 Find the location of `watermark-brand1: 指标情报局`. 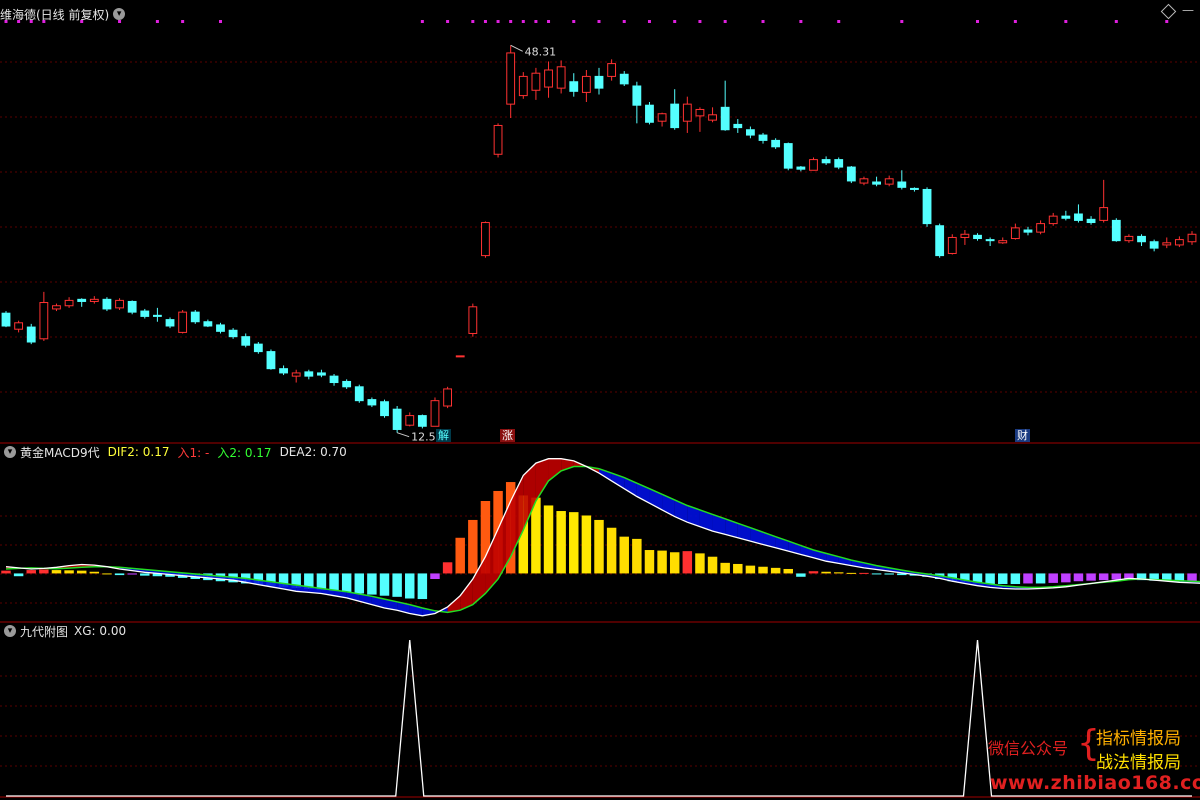

watermark-brand1: 指标情报局 is located at coordinates (1138, 739).